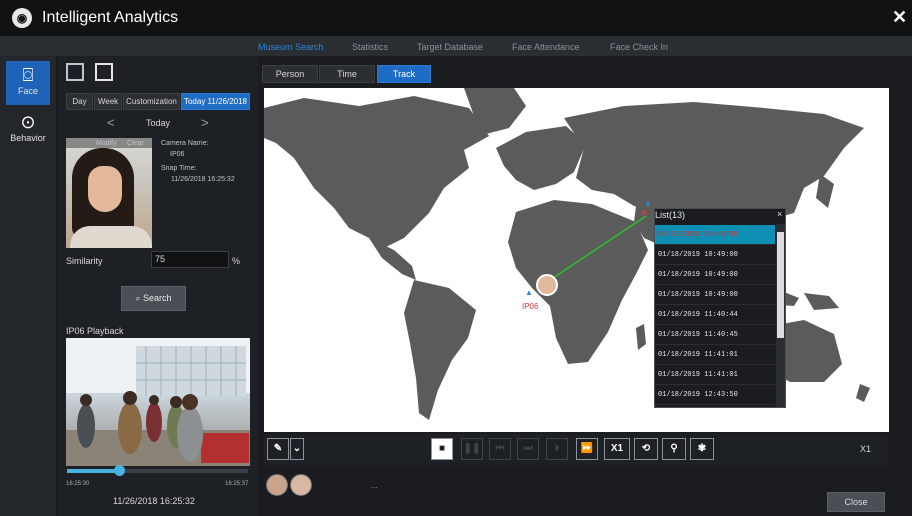 The width and height of the screenshot is (912, 516). What do you see at coordinates (79, 101) in the screenshot?
I see `range-day: Day` at bounding box center [79, 101].